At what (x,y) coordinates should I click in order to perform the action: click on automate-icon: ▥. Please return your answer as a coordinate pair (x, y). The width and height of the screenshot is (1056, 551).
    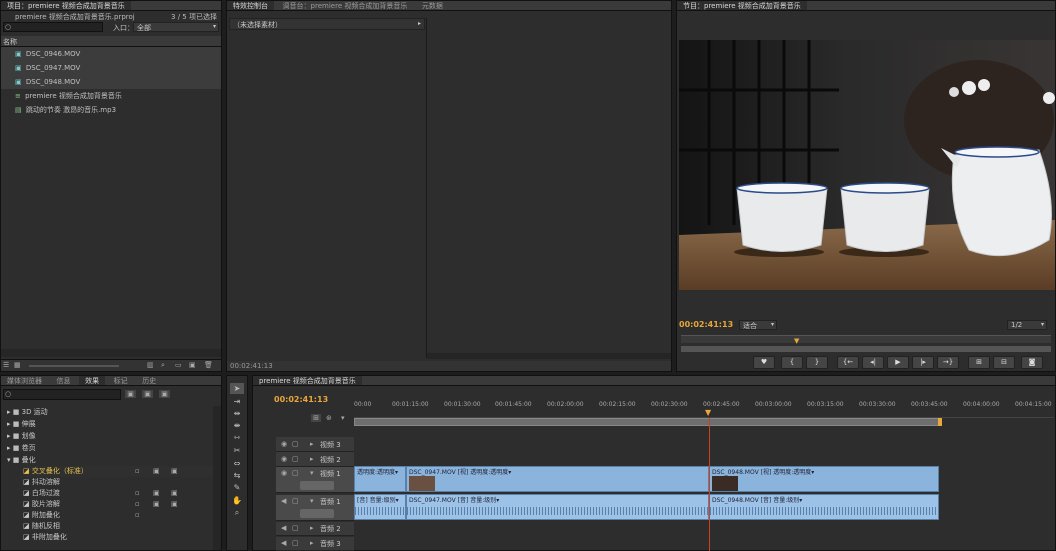
    Looking at the image, I should click on (150, 365).